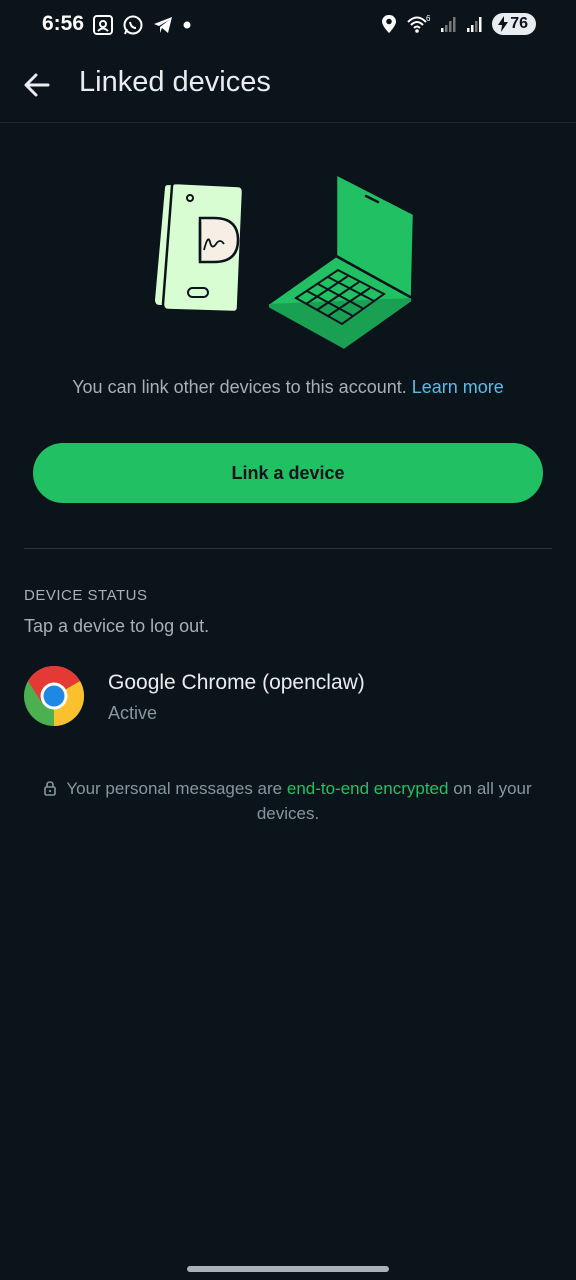 The width and height of the screenshot is (576, 1280). I want to click on telegram-icon, so click(163, 25).